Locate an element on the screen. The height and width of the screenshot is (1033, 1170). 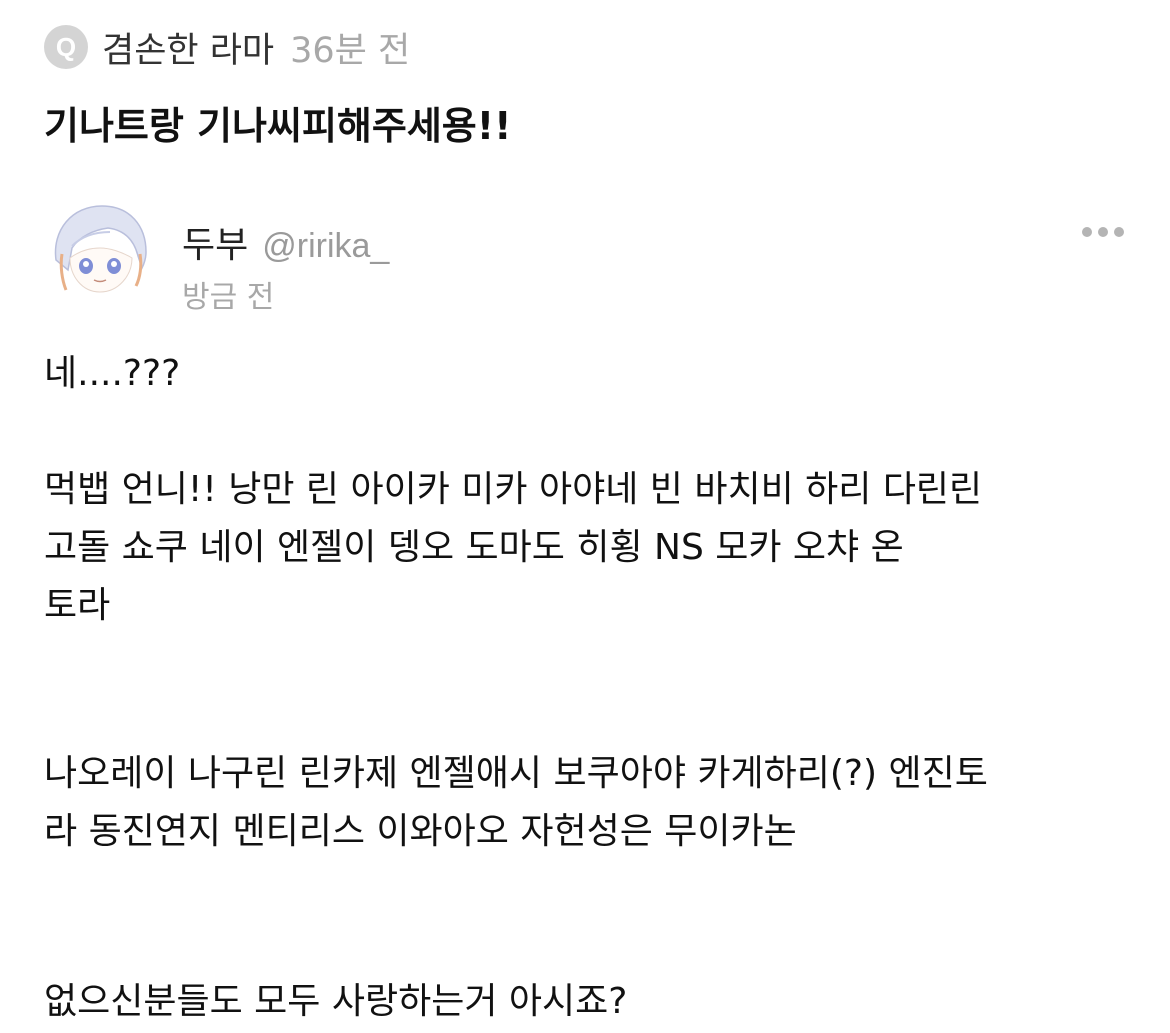
question-header: Q 겸손한 라마 36분 전 is located at coordinates (227, 47).